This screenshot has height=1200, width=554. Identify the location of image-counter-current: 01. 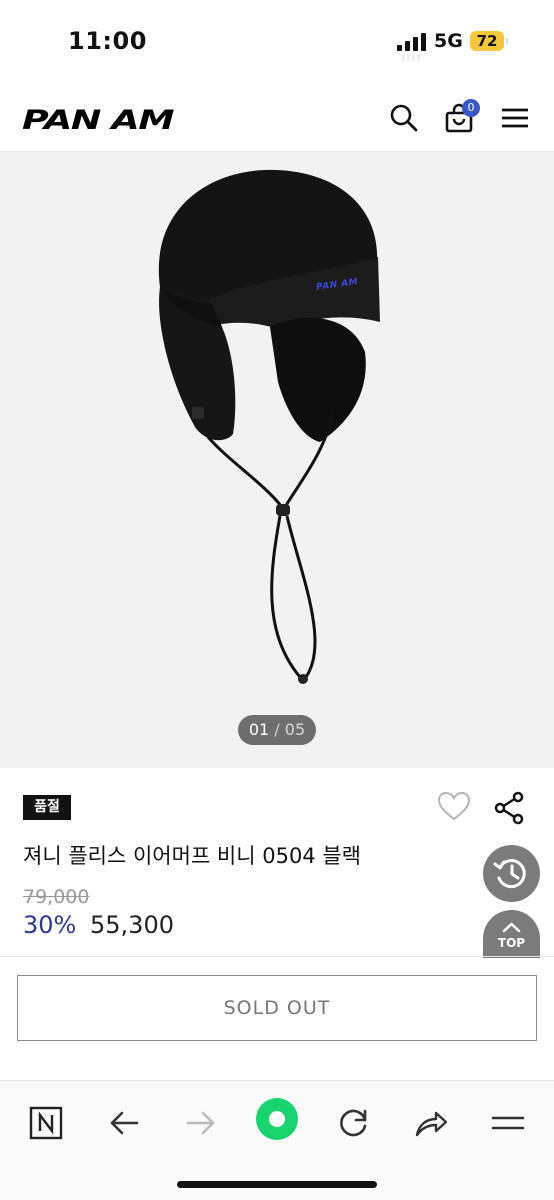
(259, 729).